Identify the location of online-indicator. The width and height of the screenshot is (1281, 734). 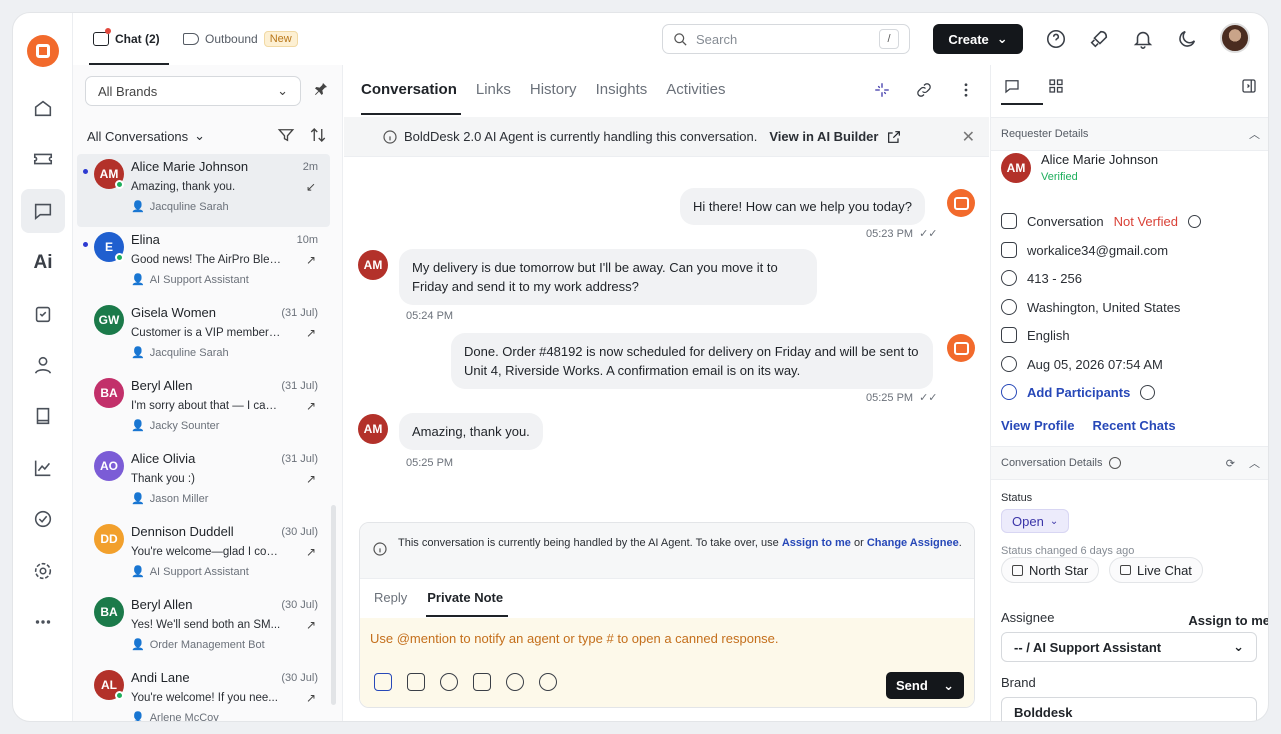
(119, 695).